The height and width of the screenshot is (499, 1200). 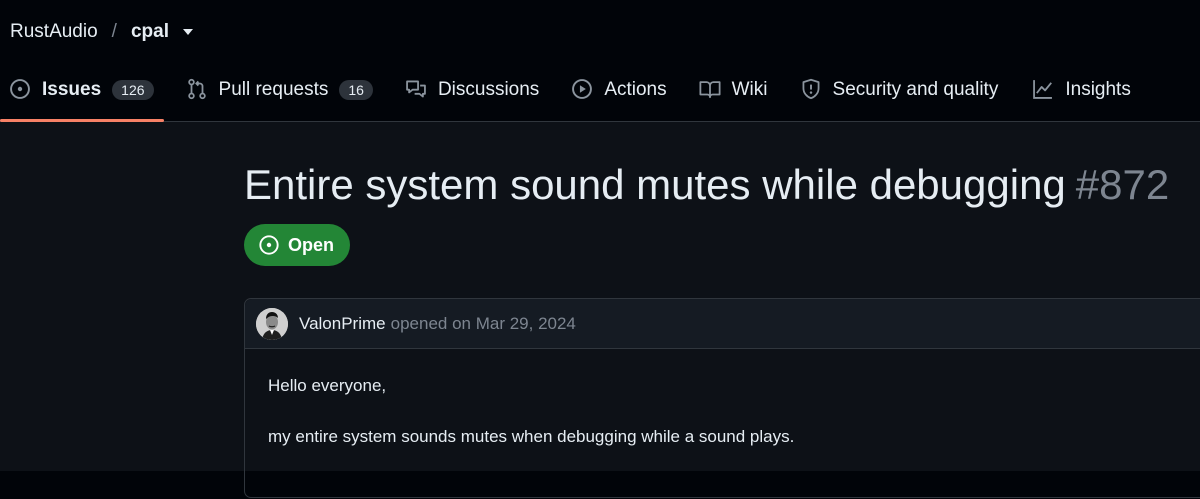 What do you see at coordinates (342, 324) in the screenshot?
I see `comment-author-link: ValonPrime` at bounding box center [342, 324].